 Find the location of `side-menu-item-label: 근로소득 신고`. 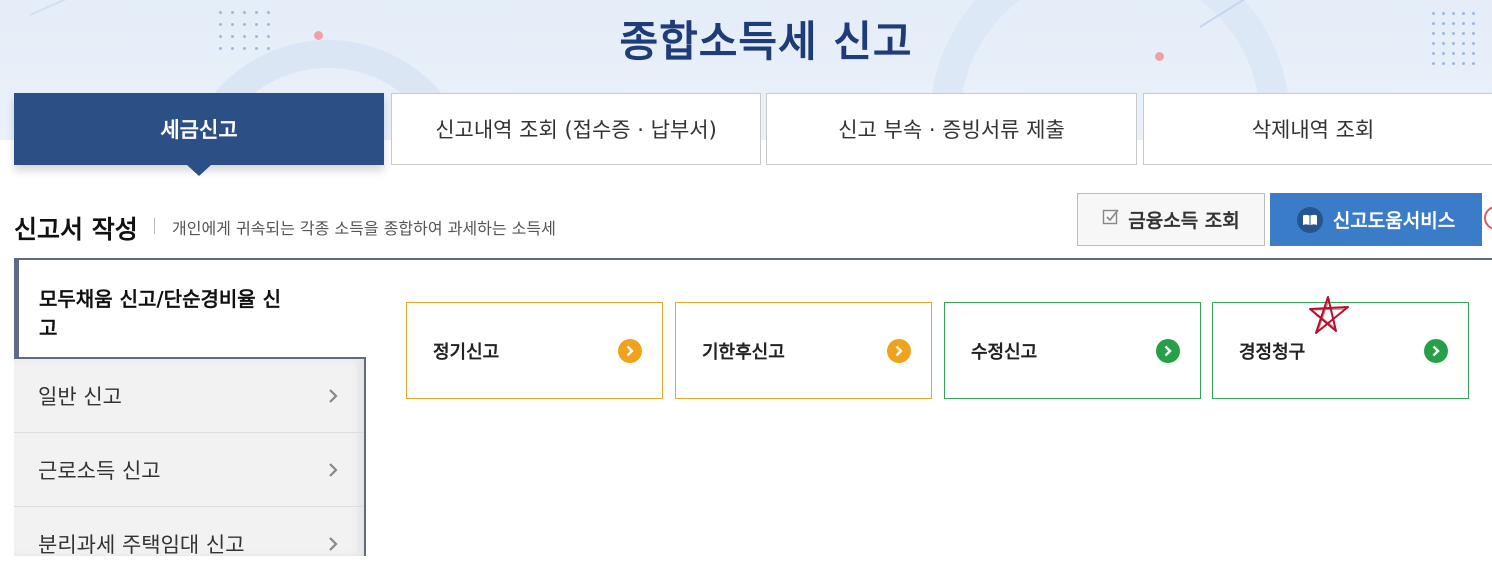

side-menu-item-label: 근로소득 신고 is located at coordinates (99, 470).